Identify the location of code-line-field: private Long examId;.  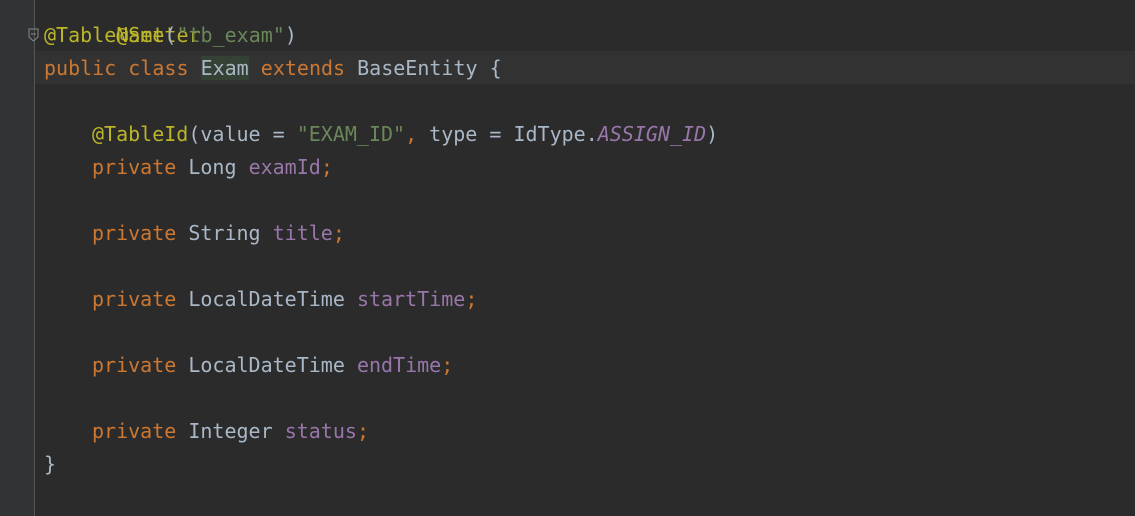
(188, 167).